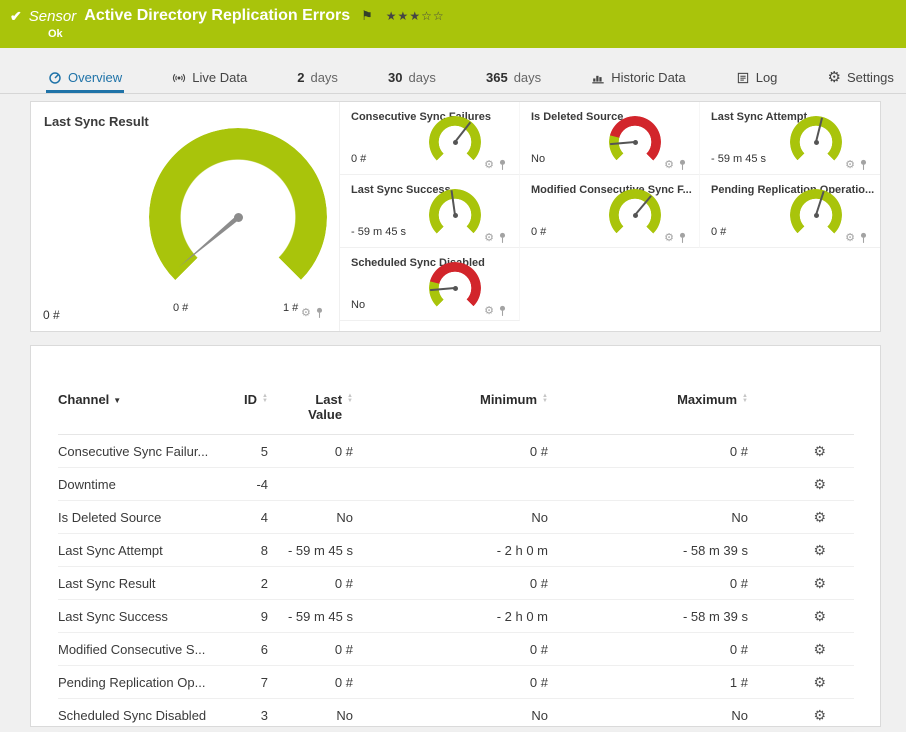 The width and height of the screenshot is (906, 732). What do you see at coordinates (757, 79) in the screenshot?
I see `tab-log: Log` at bounding box center [757, 79].